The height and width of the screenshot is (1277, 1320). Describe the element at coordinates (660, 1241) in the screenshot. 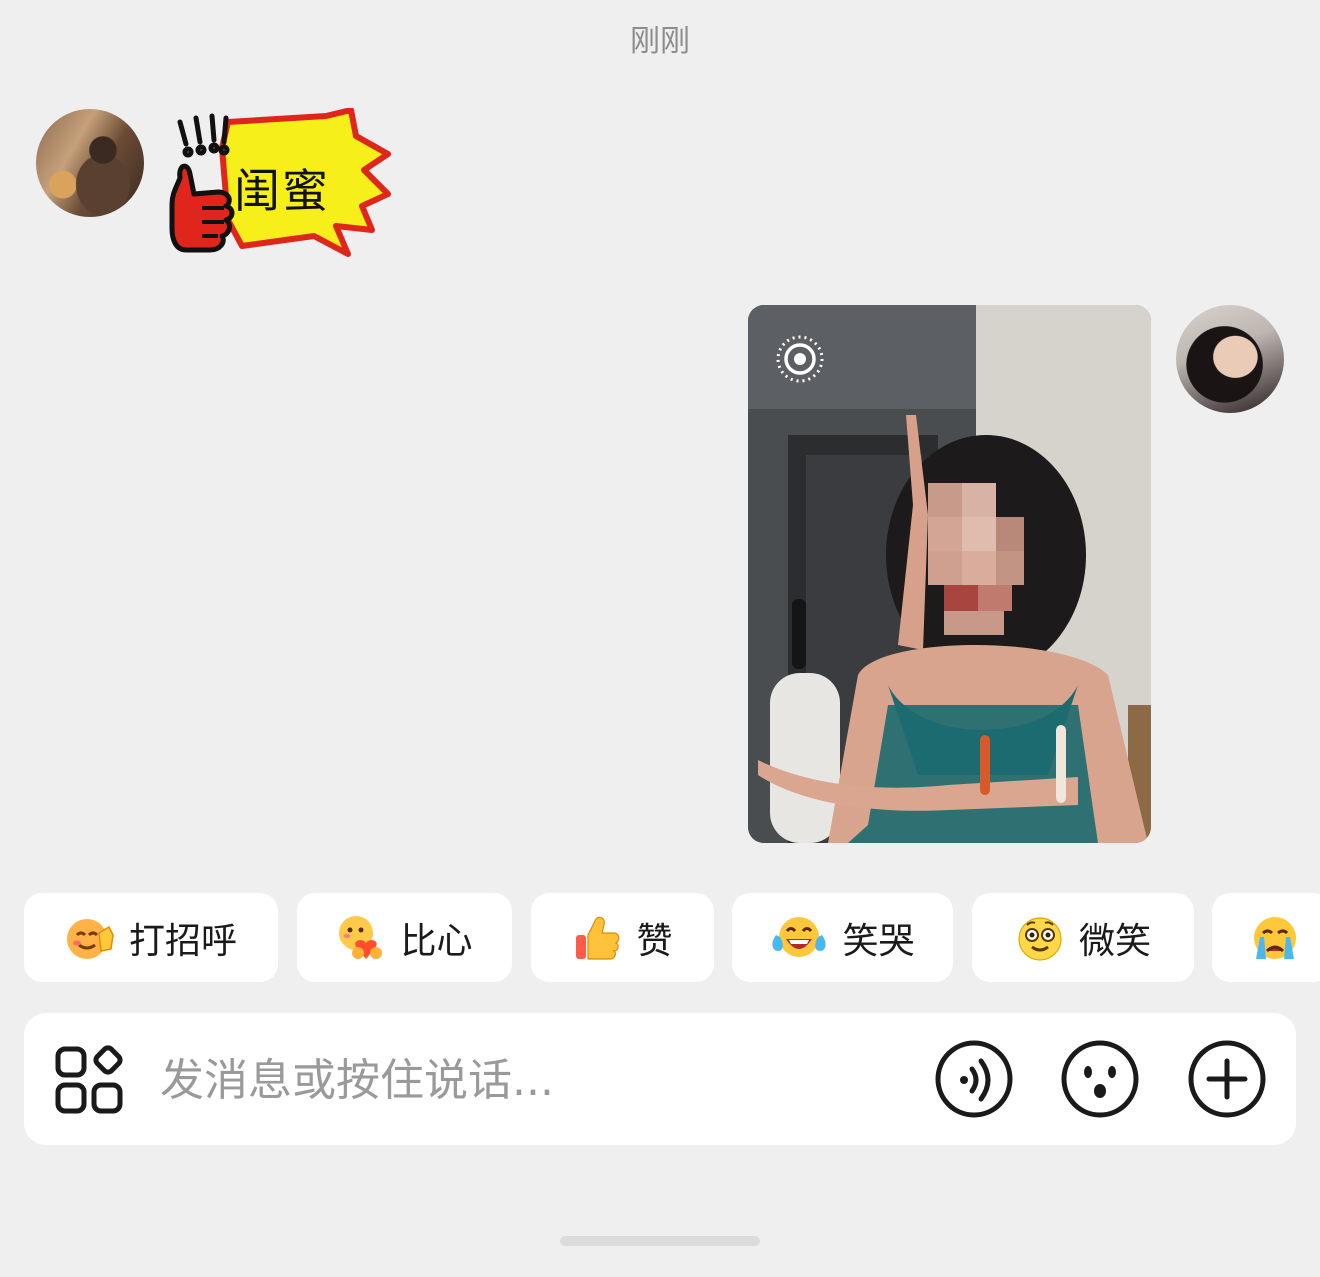

I see `home-indicator` at that location.